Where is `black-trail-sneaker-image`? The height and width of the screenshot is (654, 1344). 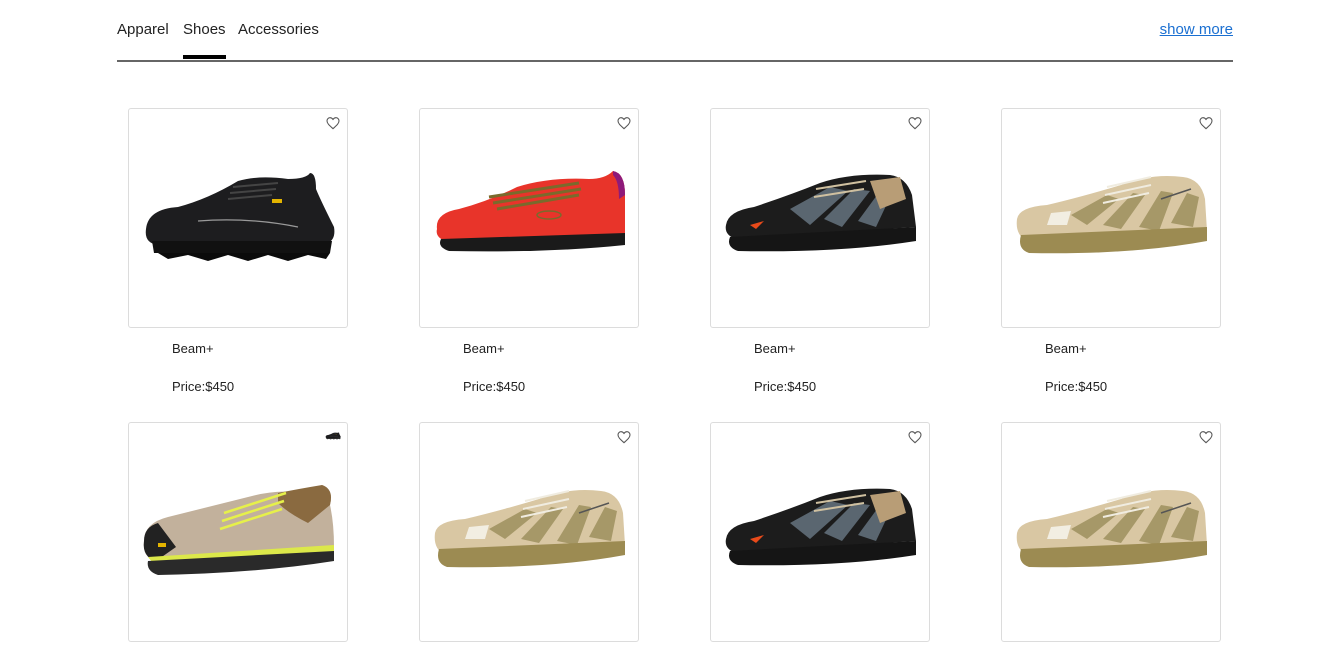
black-trail-sneaker-image is located at coordinates (238, 219).